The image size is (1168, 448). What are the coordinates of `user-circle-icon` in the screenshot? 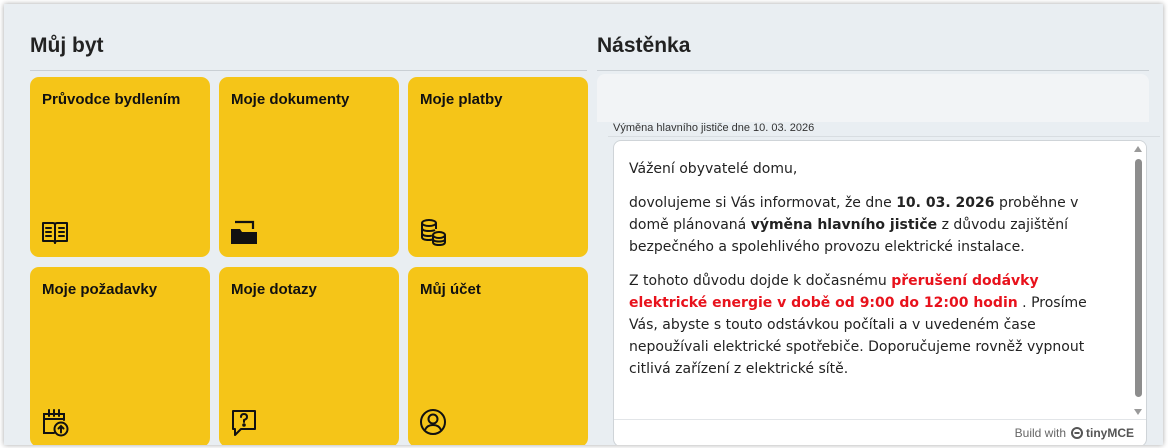 It's located at (433, 422).